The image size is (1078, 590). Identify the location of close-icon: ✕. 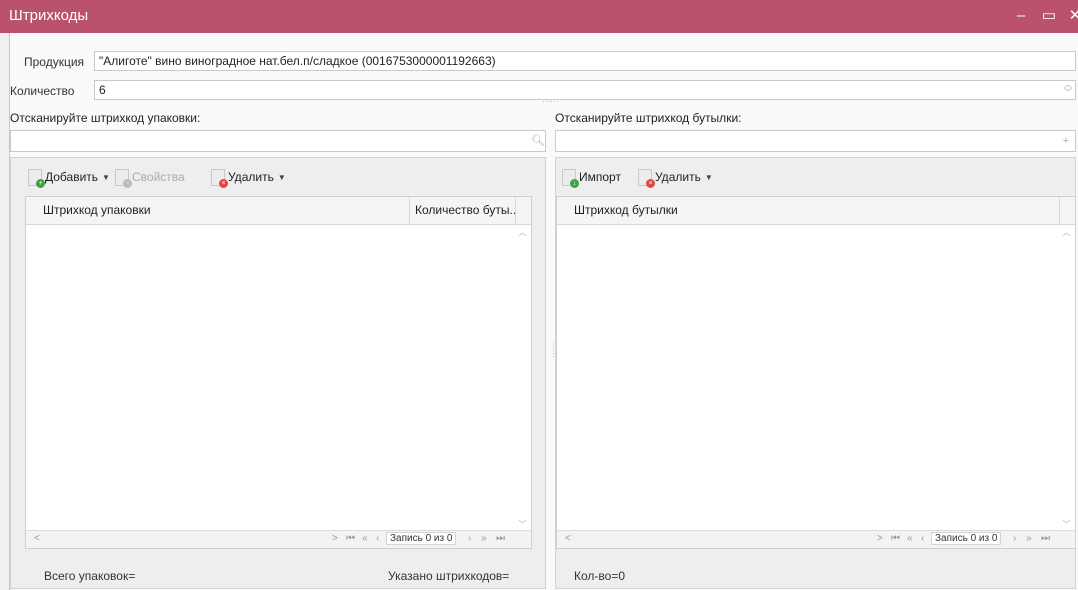
(1071, 16).